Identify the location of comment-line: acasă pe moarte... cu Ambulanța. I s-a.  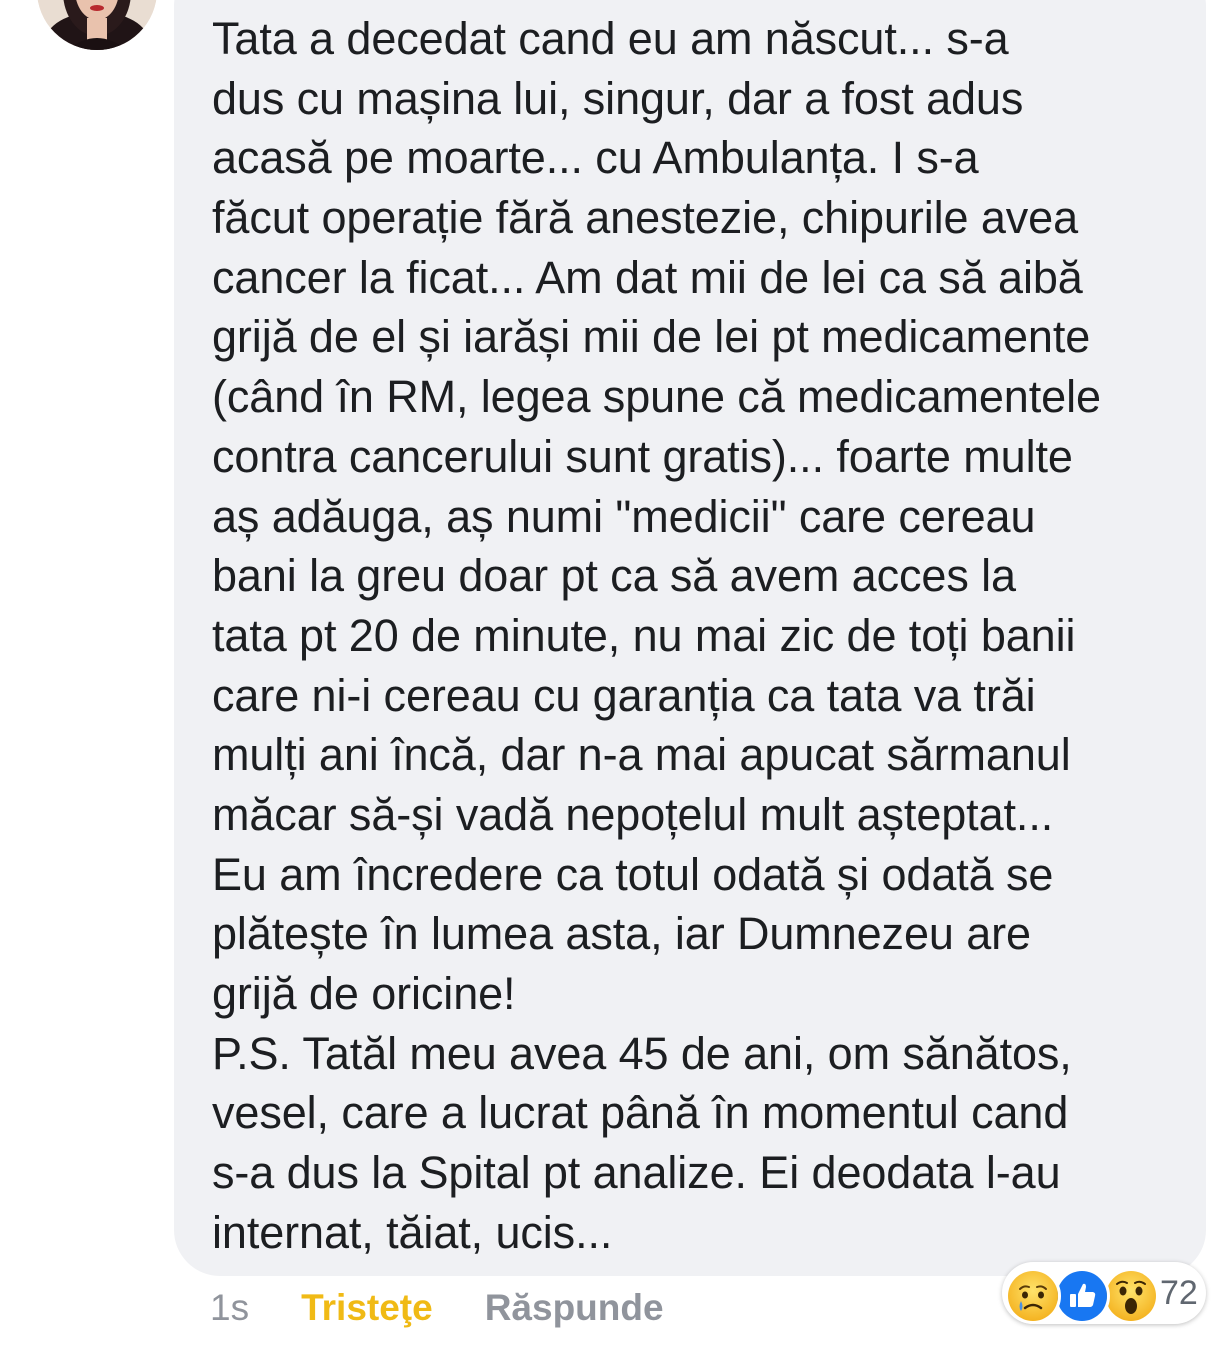
(595, 158).